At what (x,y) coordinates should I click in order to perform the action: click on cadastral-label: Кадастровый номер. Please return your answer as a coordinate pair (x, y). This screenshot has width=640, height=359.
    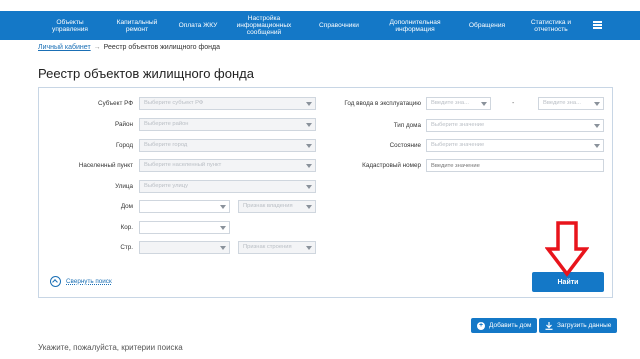
    Looking at the image, I should click on (391, 165).